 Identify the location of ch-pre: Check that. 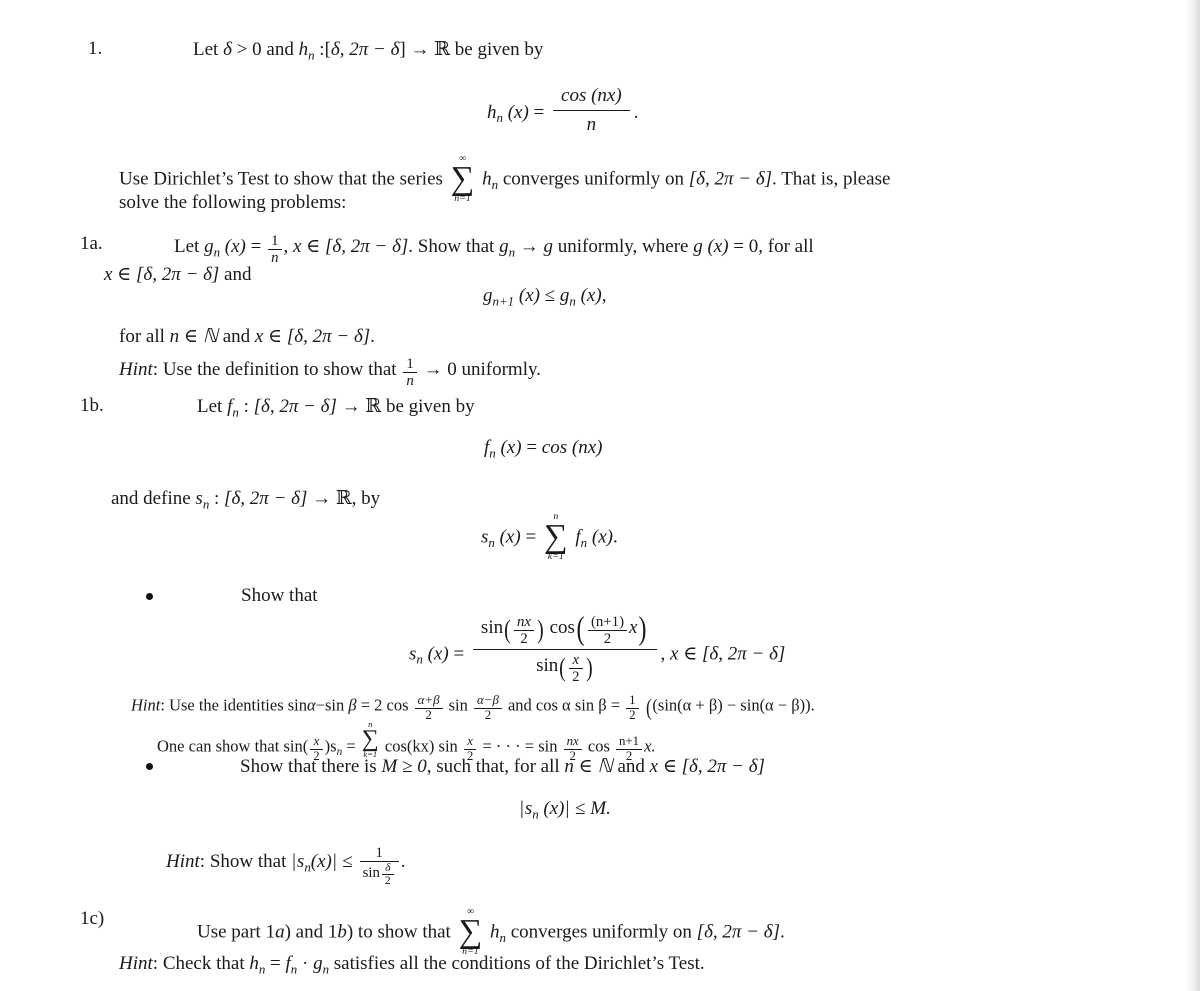
(203, 963).